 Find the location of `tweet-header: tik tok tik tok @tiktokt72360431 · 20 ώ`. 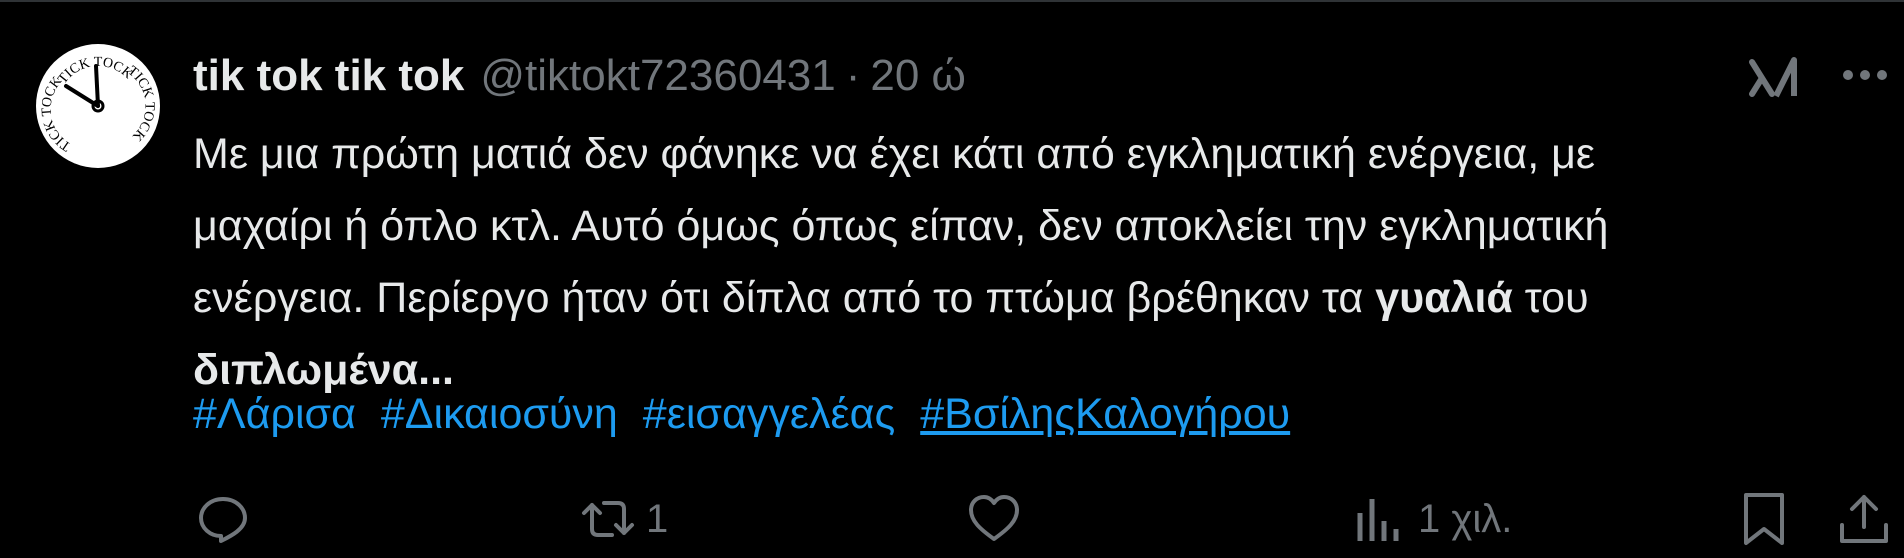

tweet-header: tik tok tik tok @tiktokt72360431 · 20 ώ is located at coordinates (579, 76).